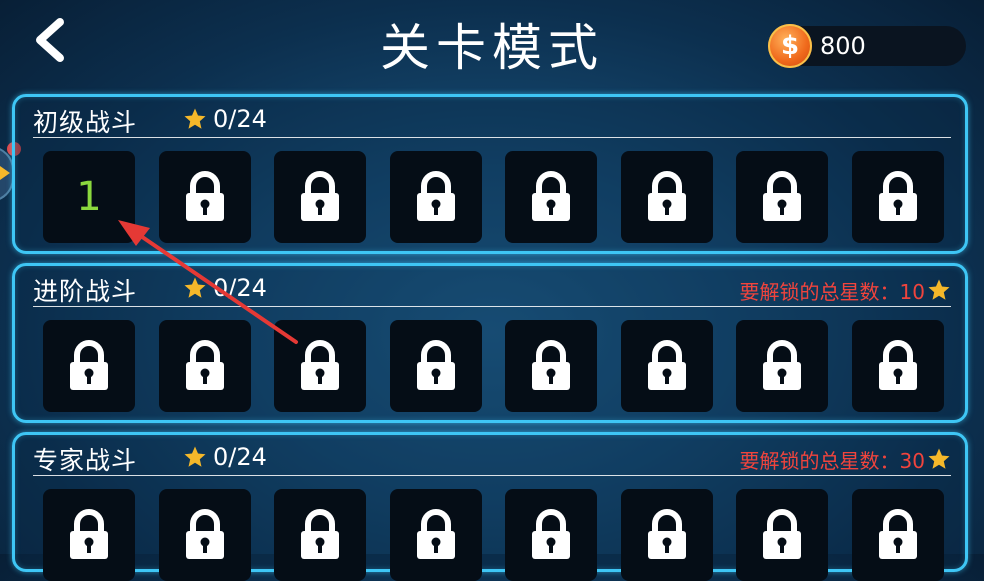 This screenshot has width=984, height=581. What do you see at coordinates (85, 122) in the screenshot?
I see `section-title: 初级战斗` at bounding box center [85, 122].